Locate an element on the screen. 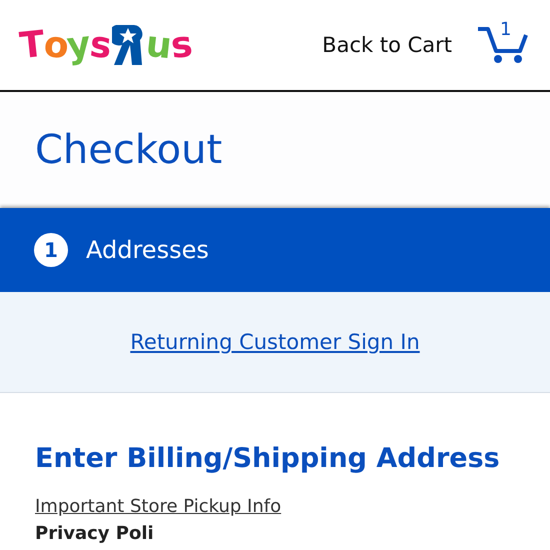  sign-in-link: Returning Customer Sign In is located at coordinates (275, 342).